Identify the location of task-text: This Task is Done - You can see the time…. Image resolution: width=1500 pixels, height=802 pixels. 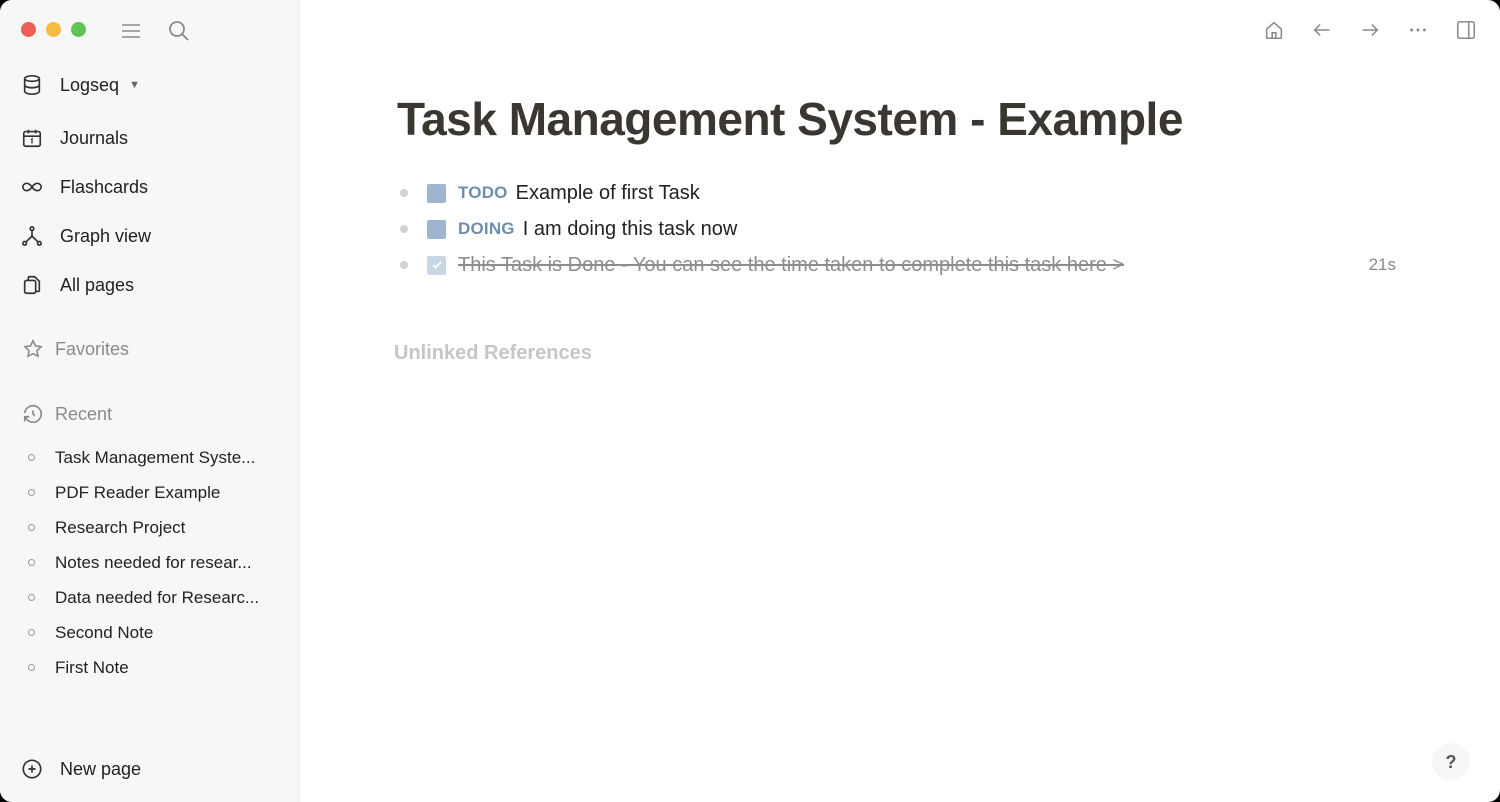
(791, 265).